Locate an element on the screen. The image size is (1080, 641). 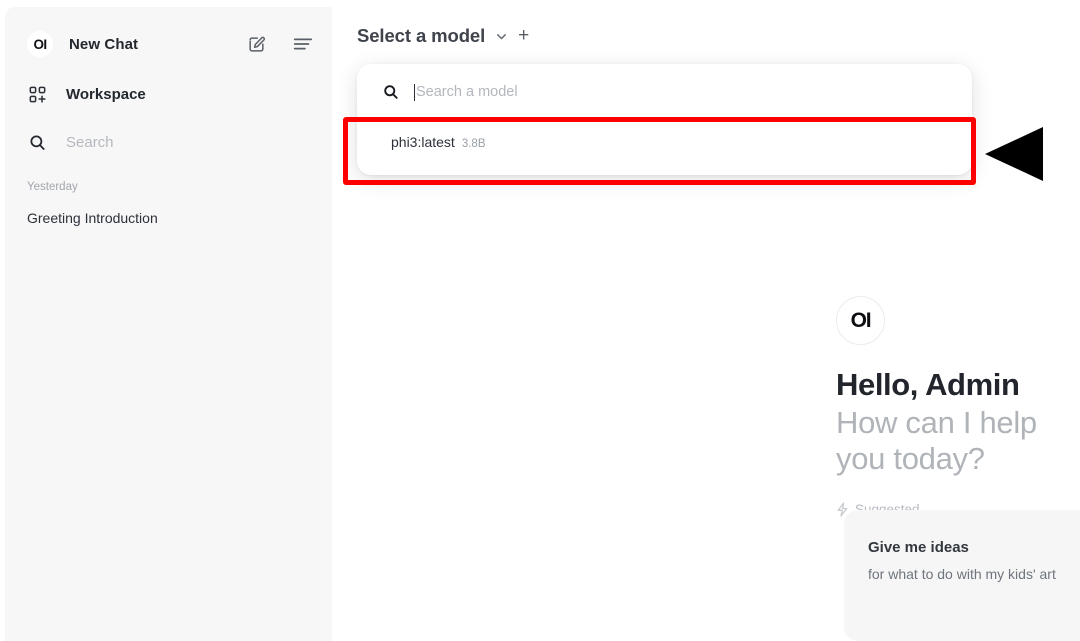
sidebar-lines-icon is located at coordinates (303, 44).